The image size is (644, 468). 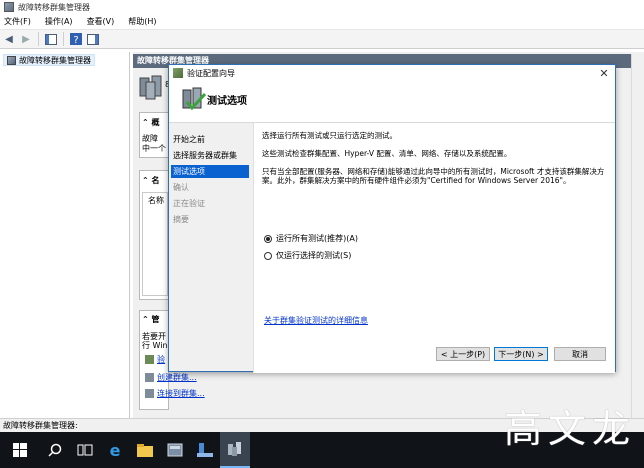 What do you see at coordinates (181, 187) in the screenshot?
I see `step-confirmation: 确认` at bounding box center [181, 187].